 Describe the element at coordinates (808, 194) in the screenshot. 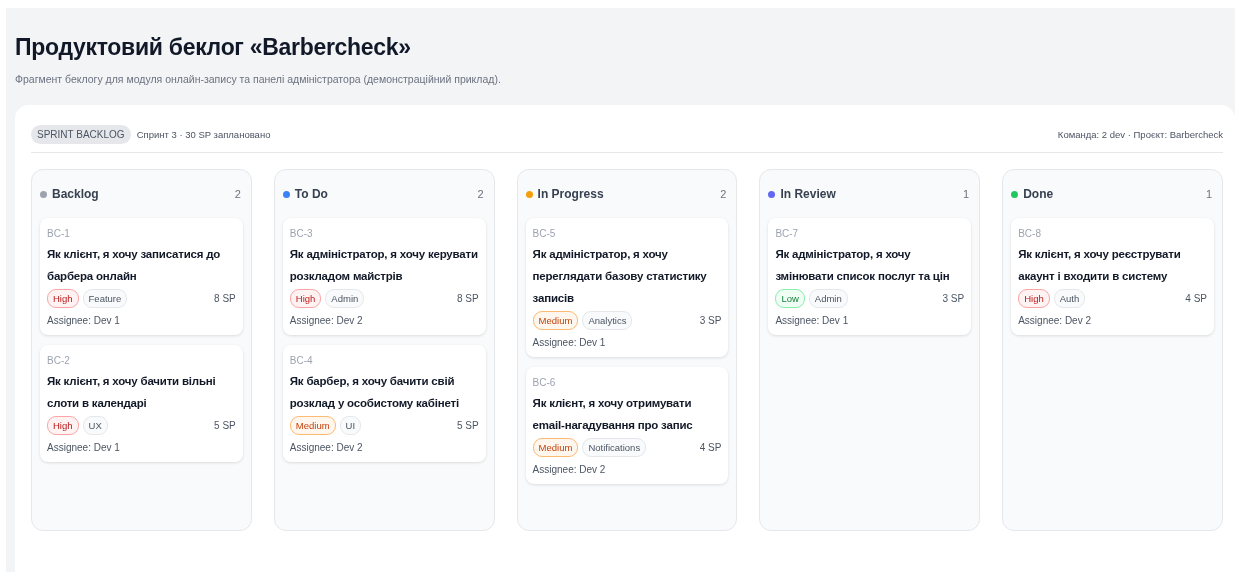

I see `column-title: In Review` at that location.